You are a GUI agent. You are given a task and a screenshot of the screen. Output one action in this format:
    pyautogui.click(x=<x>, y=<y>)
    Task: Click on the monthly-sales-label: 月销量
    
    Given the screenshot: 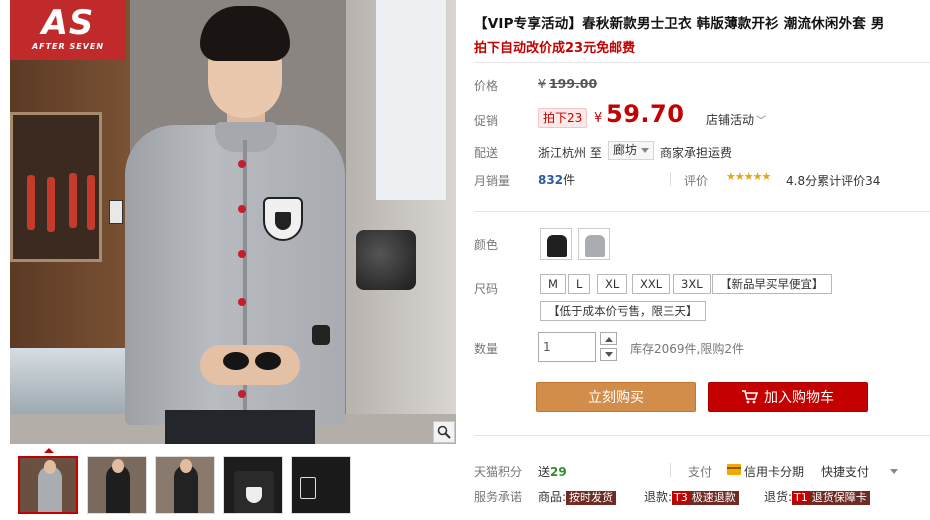 What is the action you would take?
    pyautogui.click(x=492, y=181)
    